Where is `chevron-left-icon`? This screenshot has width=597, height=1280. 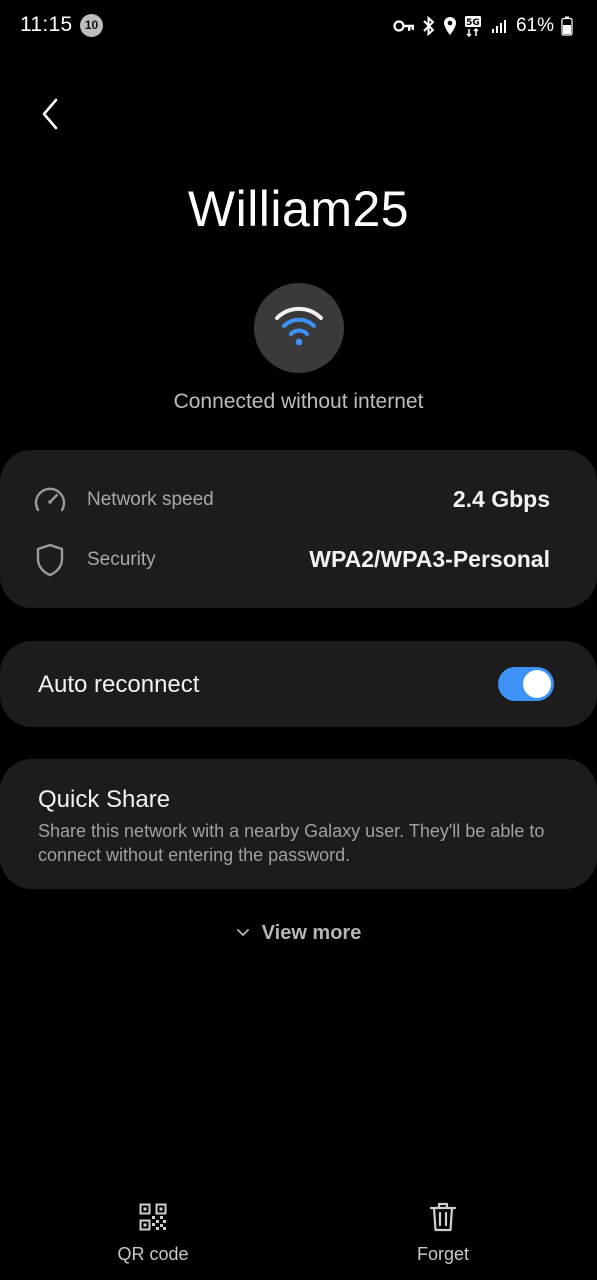 chevron-left-icon is located at coordinates (50, 116).